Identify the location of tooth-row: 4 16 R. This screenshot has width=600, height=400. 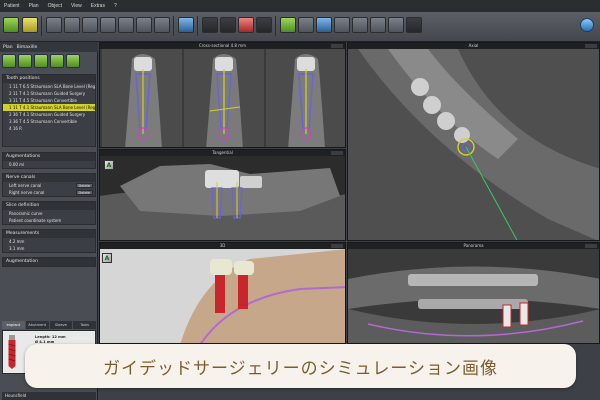
(49, 128).